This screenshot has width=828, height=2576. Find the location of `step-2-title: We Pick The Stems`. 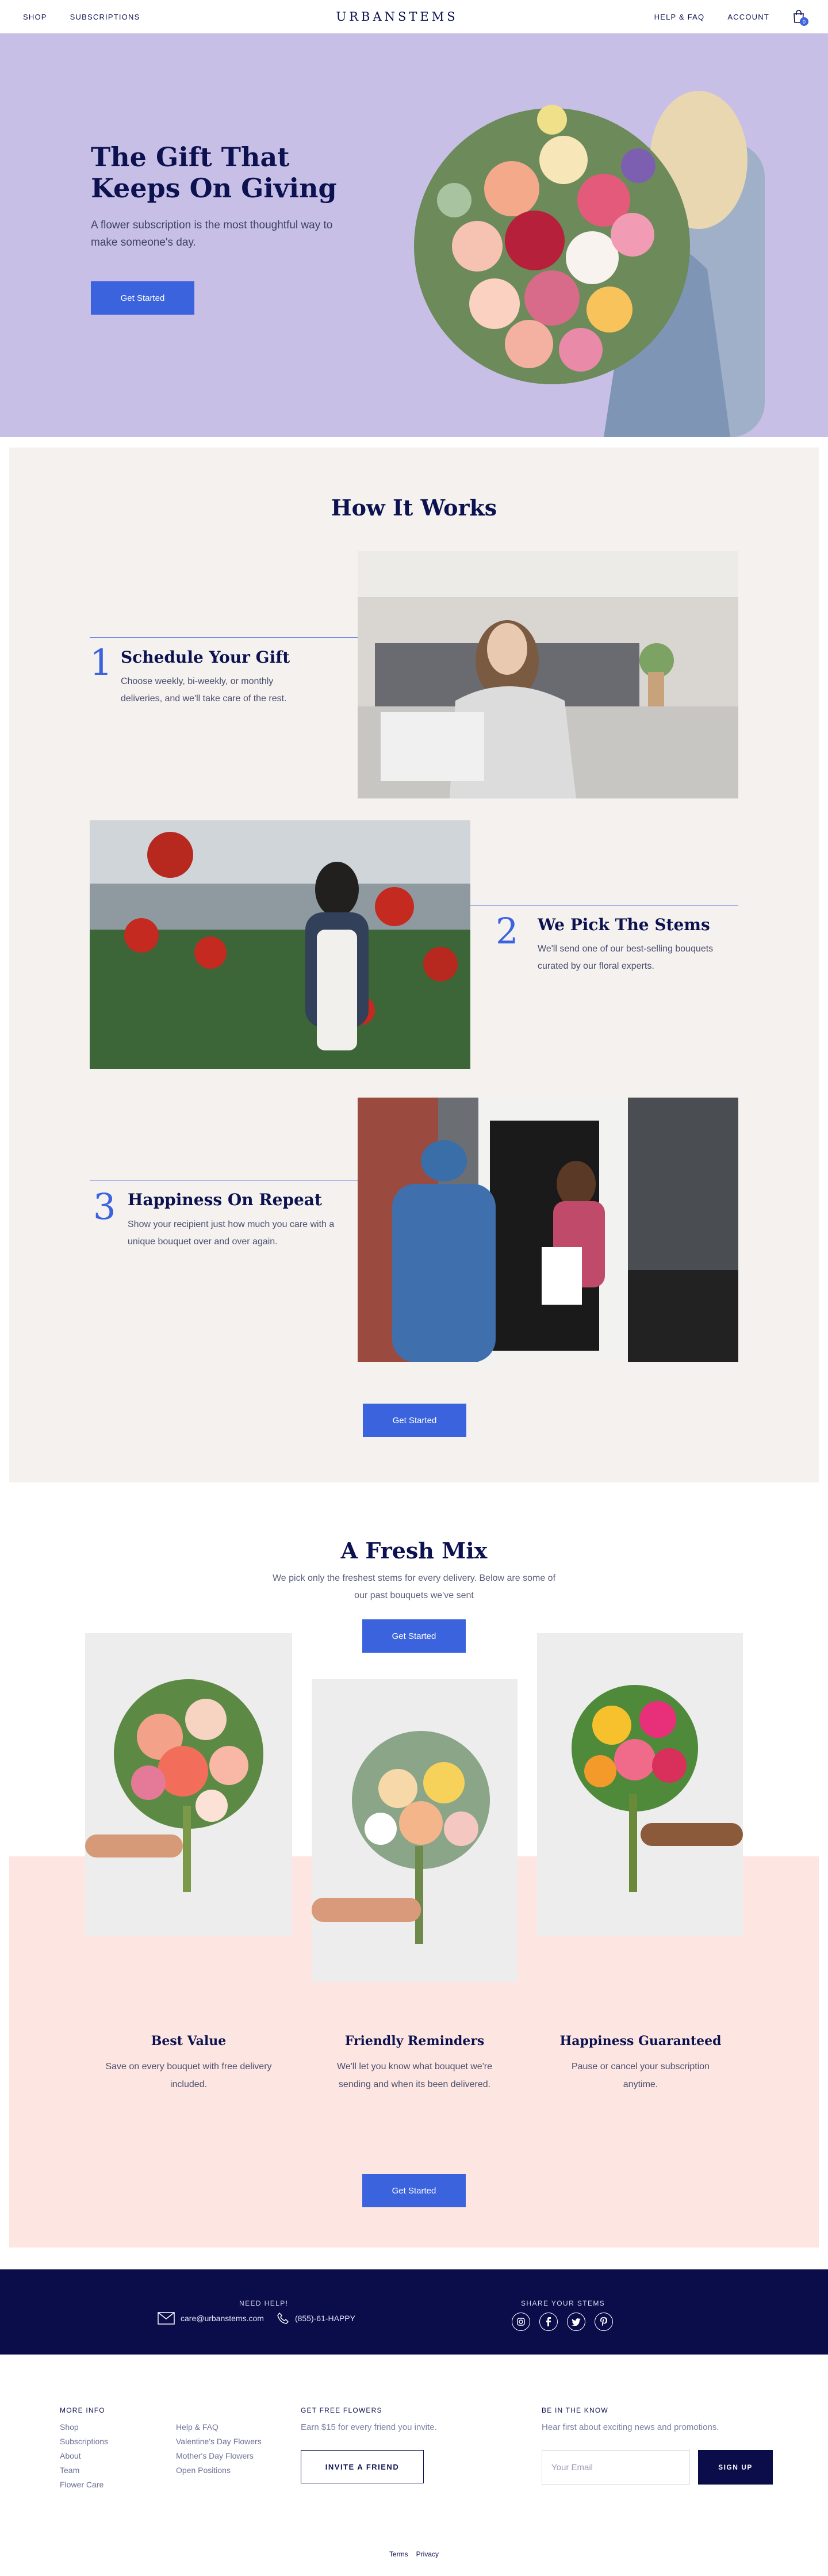

step-2-title: We Pick The Stems is located at coordinates (624, 924).